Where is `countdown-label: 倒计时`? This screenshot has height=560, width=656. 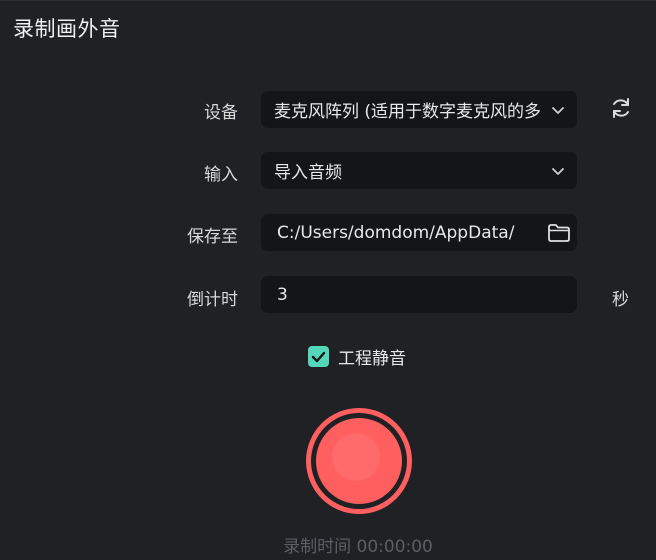
countdown-label: 倒计时 is located at coordinates (212, 300).